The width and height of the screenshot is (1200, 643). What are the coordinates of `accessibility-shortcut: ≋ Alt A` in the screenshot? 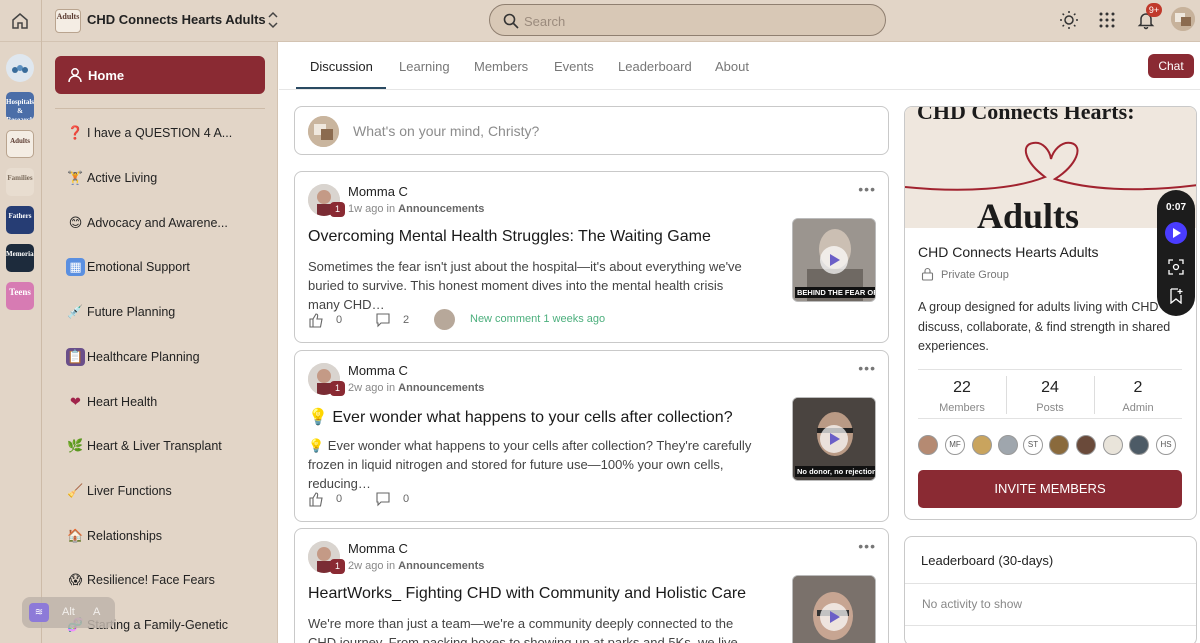 It's located at (68, 612).